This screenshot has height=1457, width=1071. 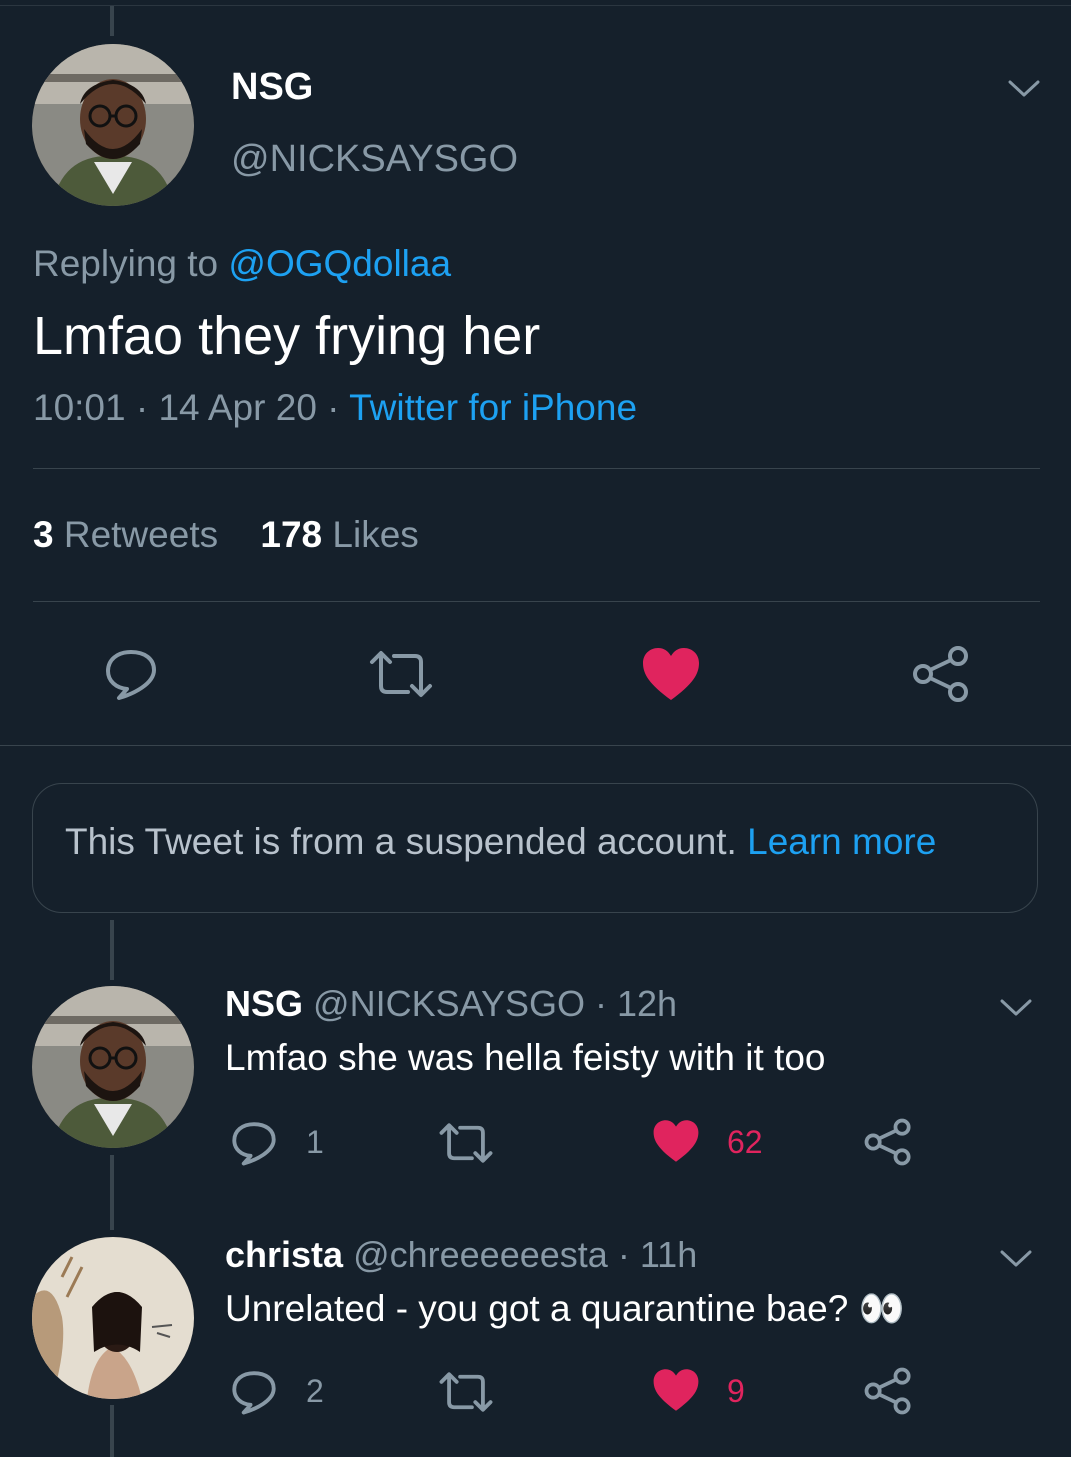 I want to click on reply-text: Unrelated - you got a quarantine bae?, so click(x=537, y=1308).